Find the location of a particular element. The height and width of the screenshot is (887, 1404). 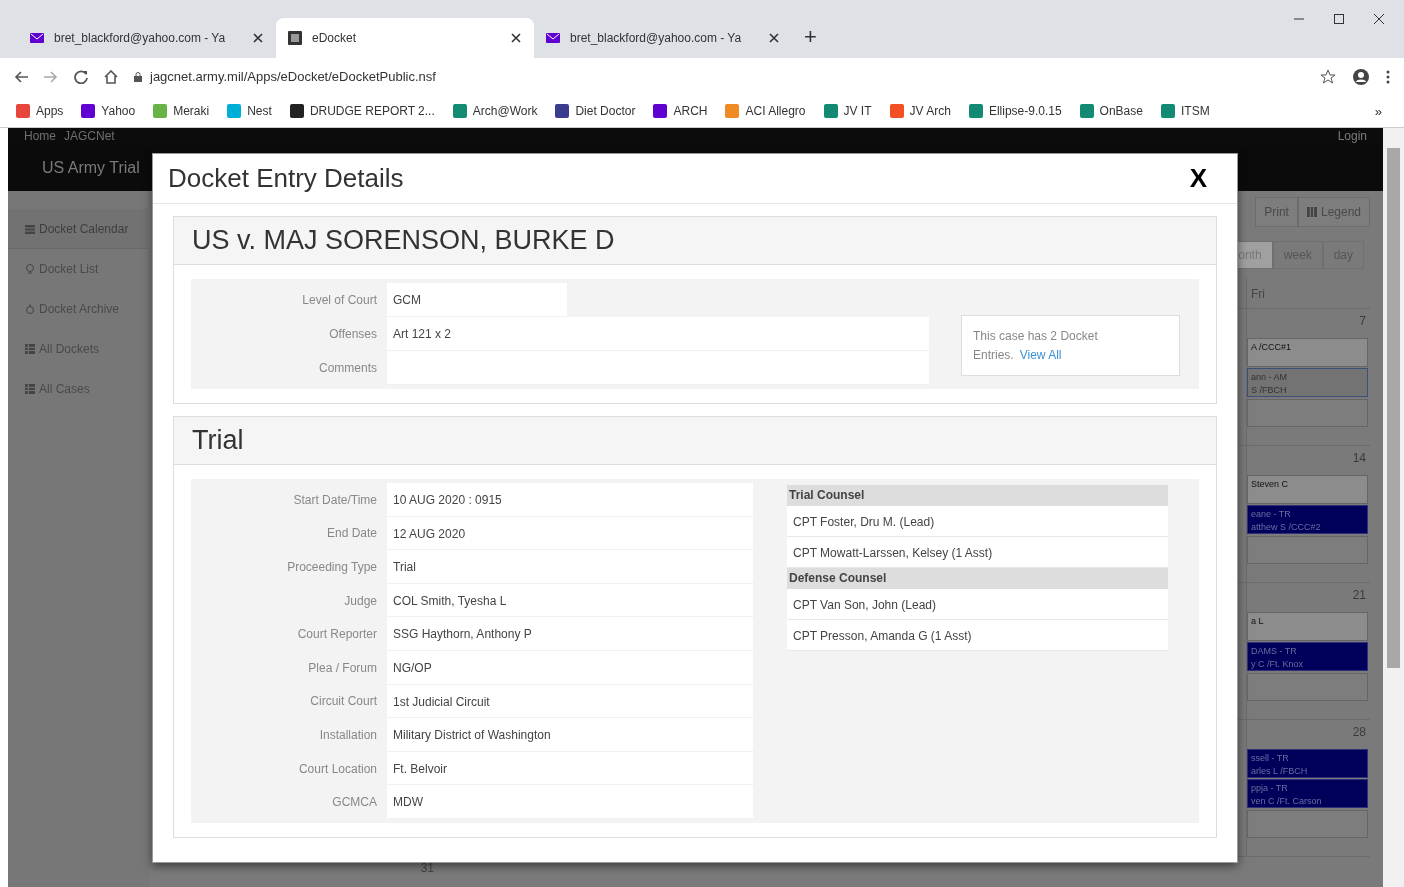

field-value: Military District of Washington is located at coordinates (570, 735).